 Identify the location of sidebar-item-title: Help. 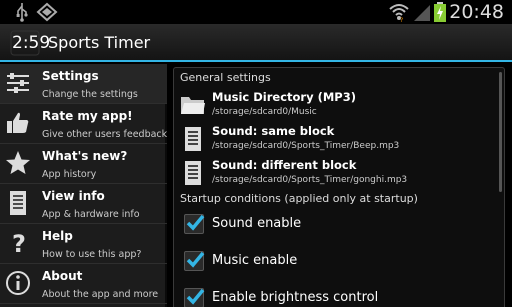
(57, 236).